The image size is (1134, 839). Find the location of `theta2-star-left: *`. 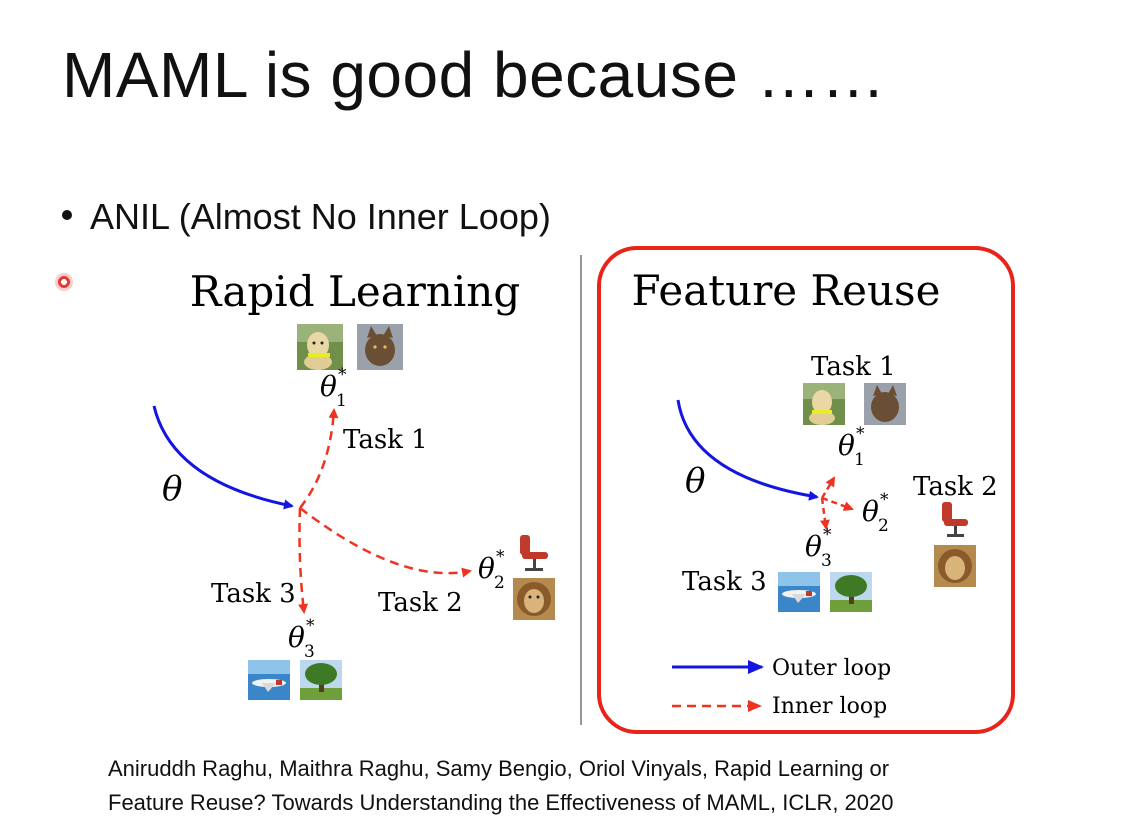

theta2-star-left: * is located at coordinates (500, 557).